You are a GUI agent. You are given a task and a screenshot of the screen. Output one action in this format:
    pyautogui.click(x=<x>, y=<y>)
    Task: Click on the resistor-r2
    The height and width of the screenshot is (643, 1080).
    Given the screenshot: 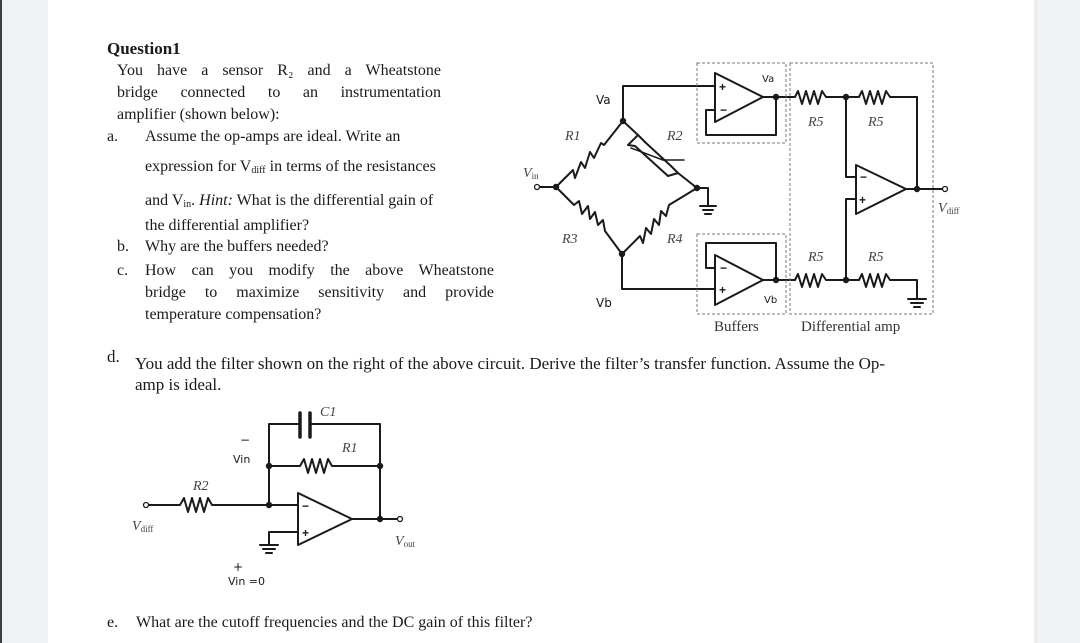 What is the action you would take?
    pyautogui.click(x=209, y=505)
    